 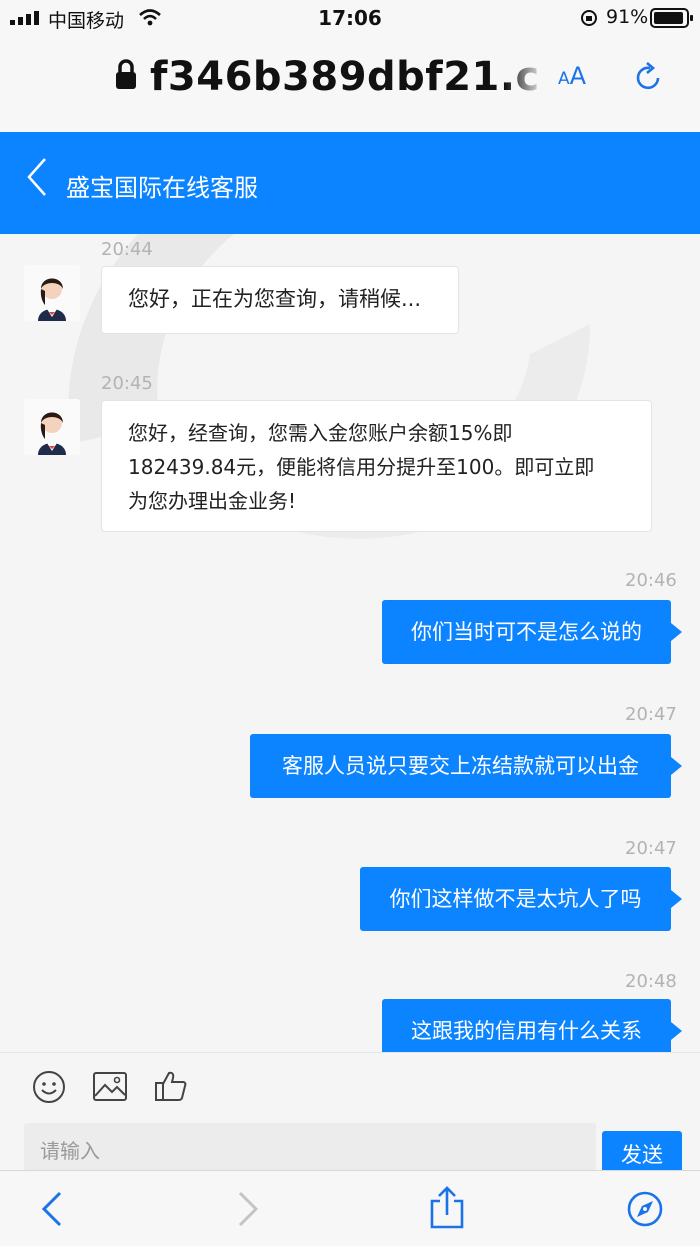 What do you see at coordinates (578, 76) in the screenshot?
I see `text-size-large-a: A` at bounding box center [578, 76].